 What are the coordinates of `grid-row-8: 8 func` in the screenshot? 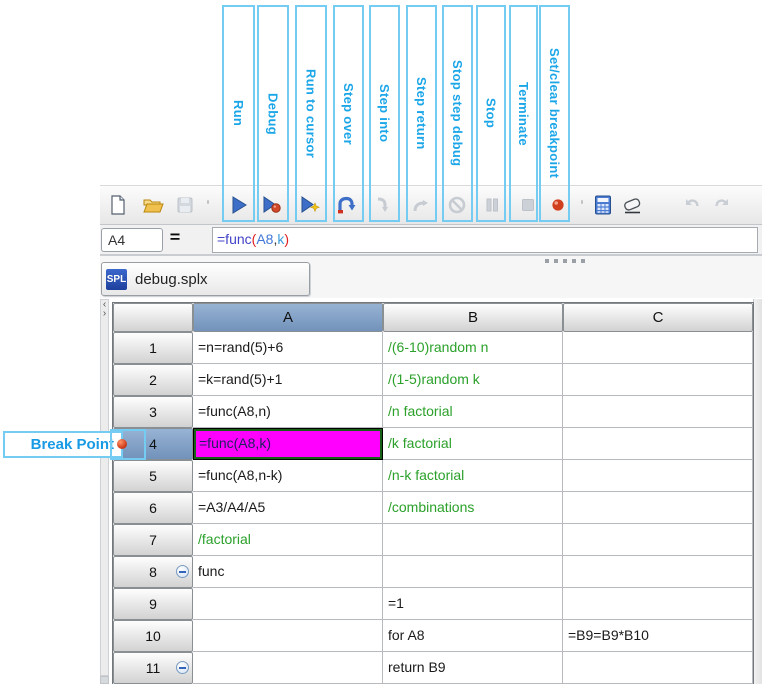 It's located at (433, 572).